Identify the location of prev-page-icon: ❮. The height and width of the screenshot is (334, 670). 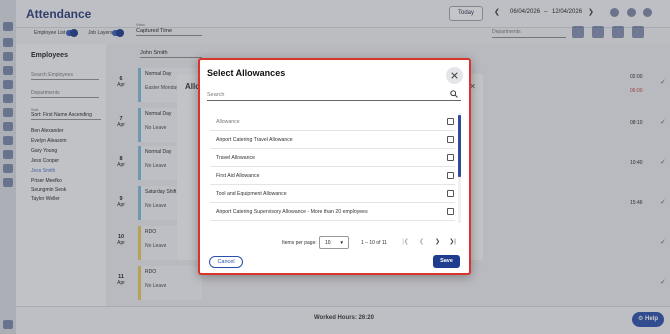
(421, 242).